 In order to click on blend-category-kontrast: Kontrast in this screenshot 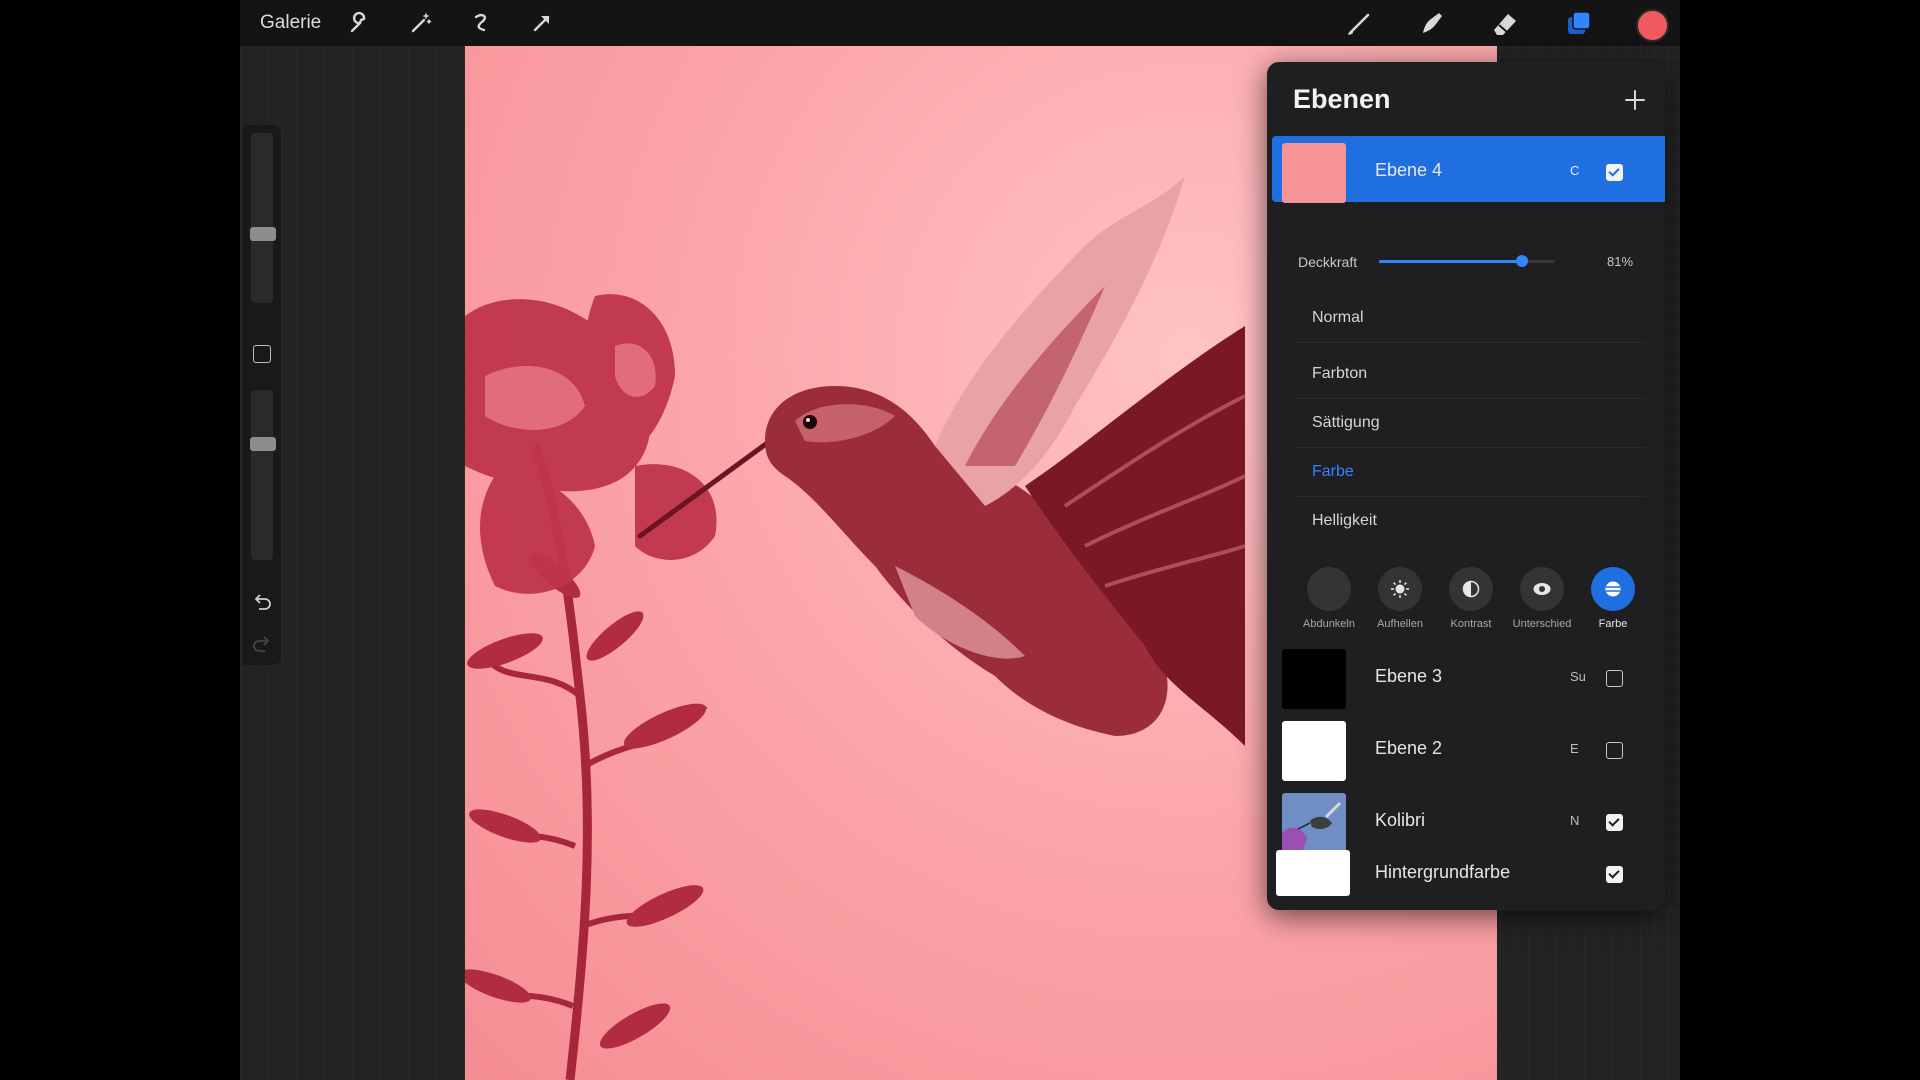, I will do `click(1471, 598)`.